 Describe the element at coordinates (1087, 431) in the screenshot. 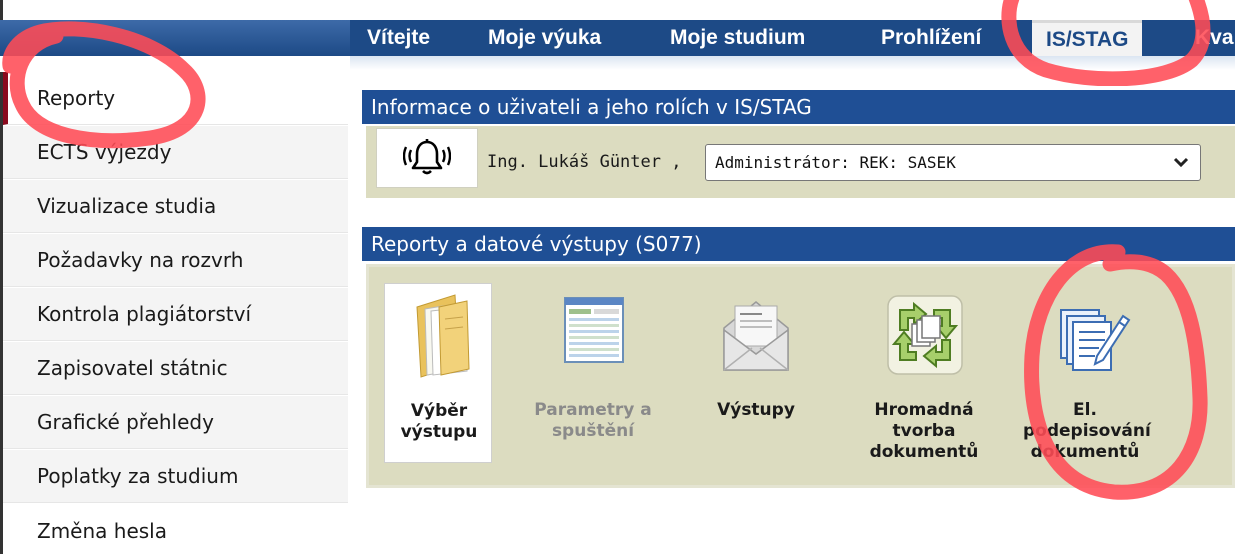

I see `tile-label: El. podepisování dokumentů` at that location.